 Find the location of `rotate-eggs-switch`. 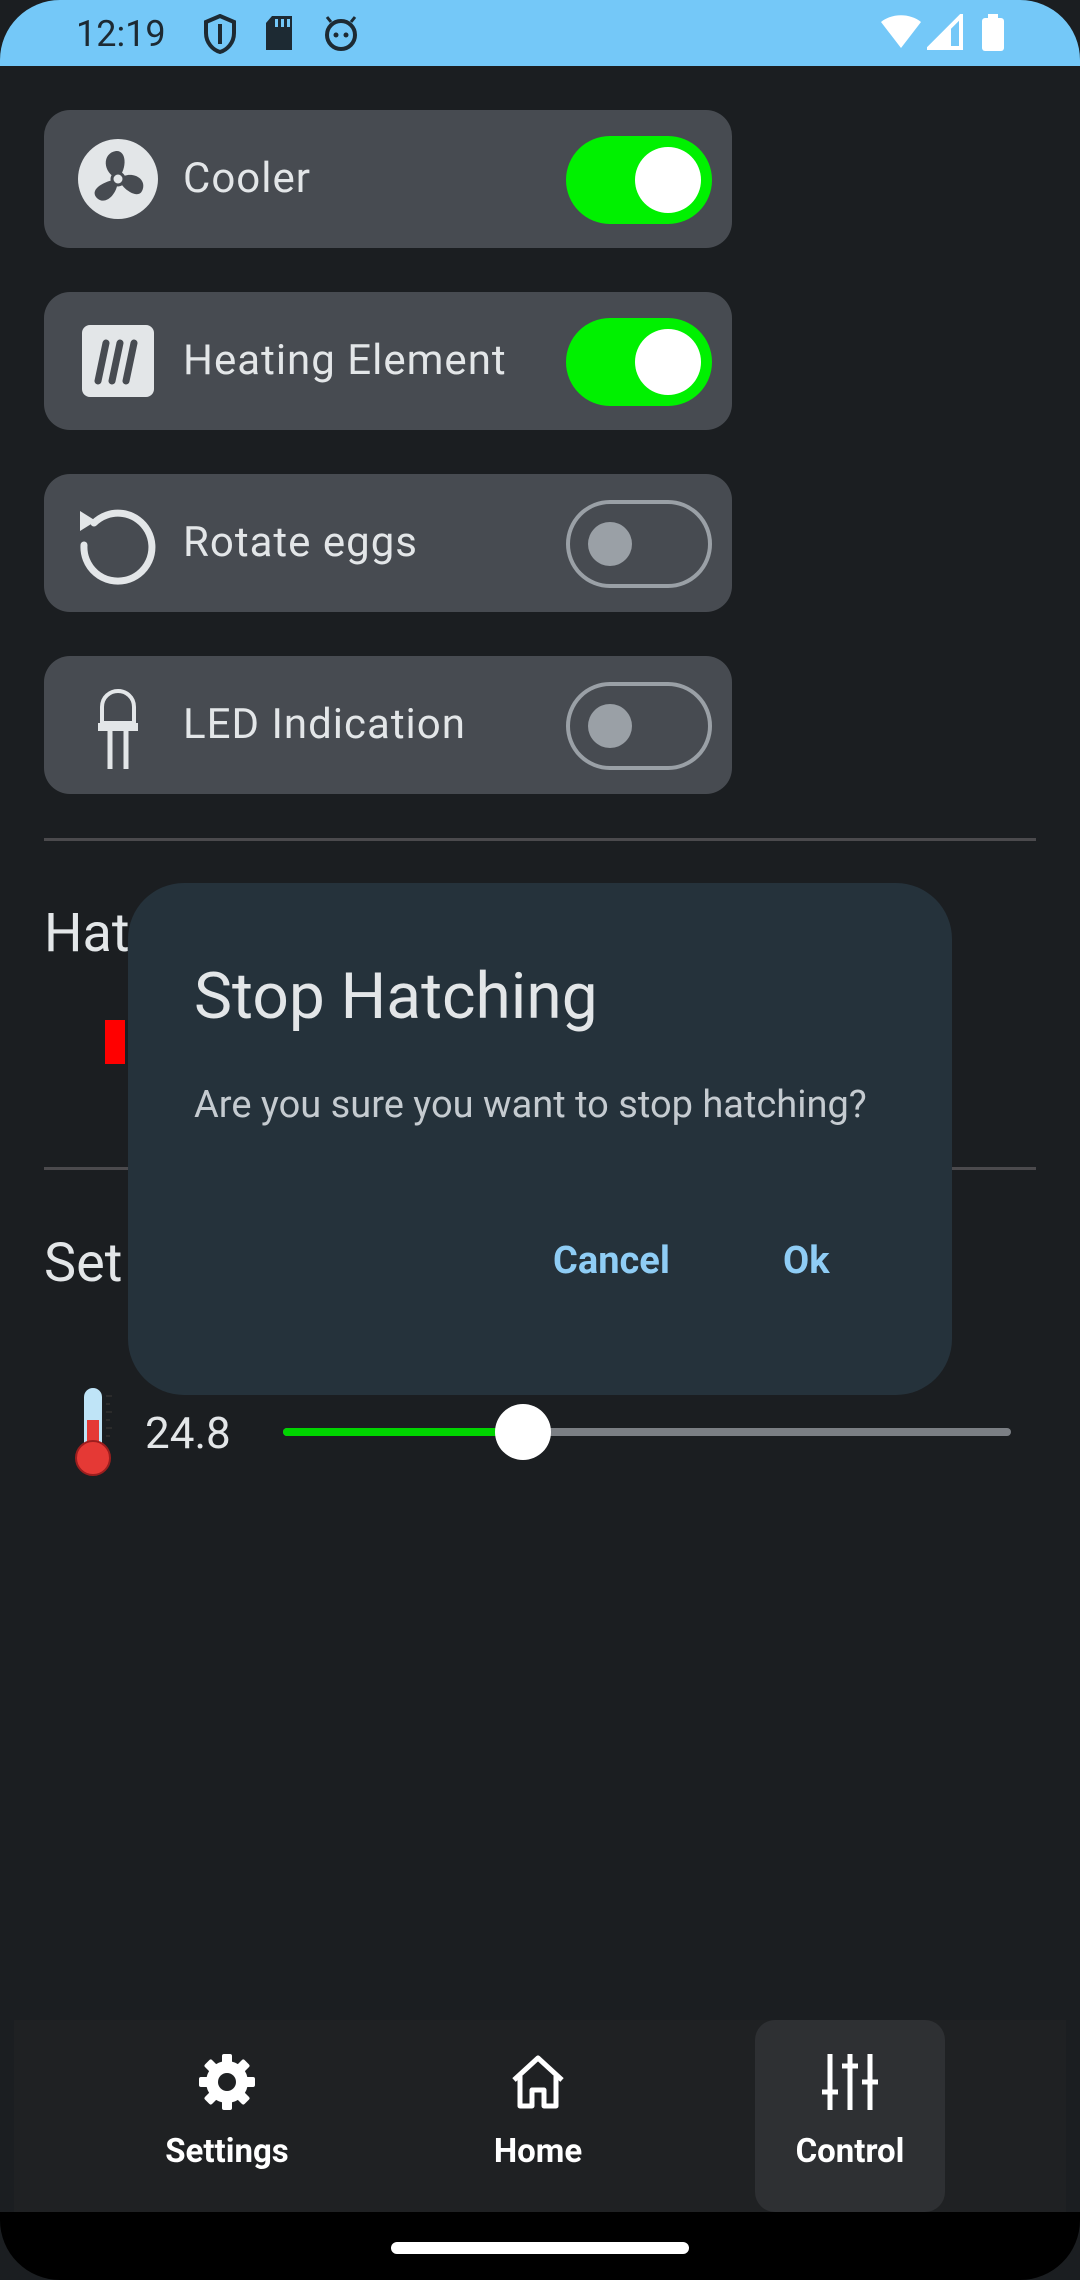

rotate-eggs-switch is located at coordinates (639, 544).